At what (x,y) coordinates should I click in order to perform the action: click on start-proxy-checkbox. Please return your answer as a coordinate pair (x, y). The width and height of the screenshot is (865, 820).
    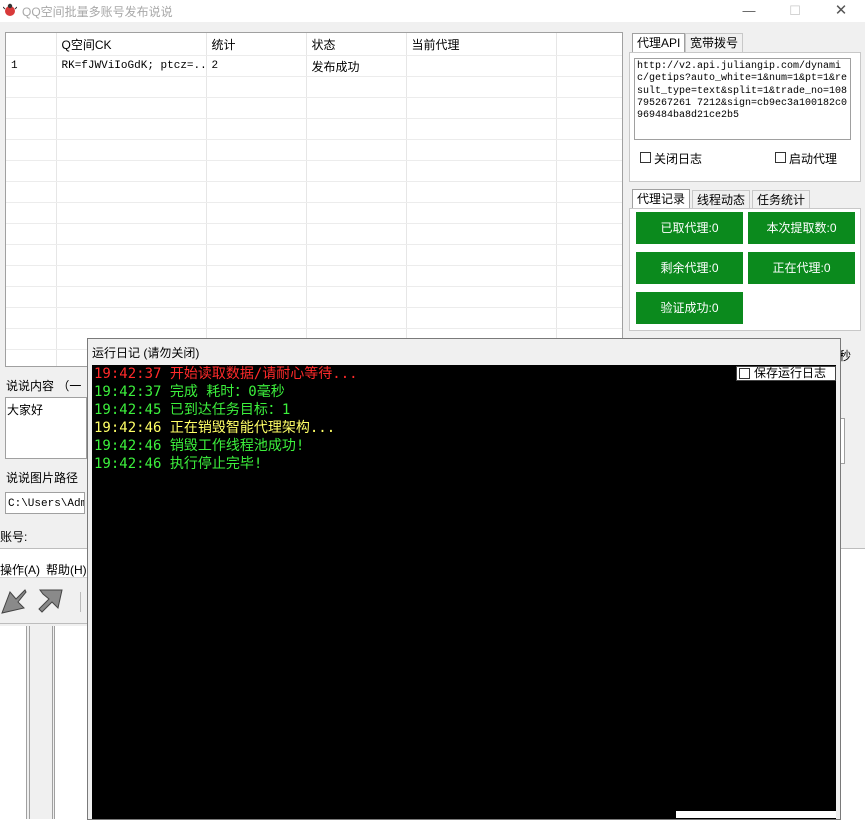
    Looking at the image, I should click on (780, 157).